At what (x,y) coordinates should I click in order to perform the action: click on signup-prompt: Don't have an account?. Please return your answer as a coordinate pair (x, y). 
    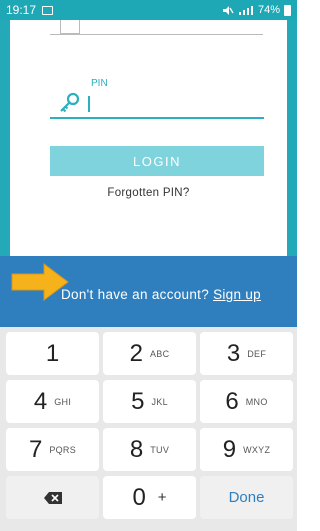
    Looking at the image, I should click on (137, 294).